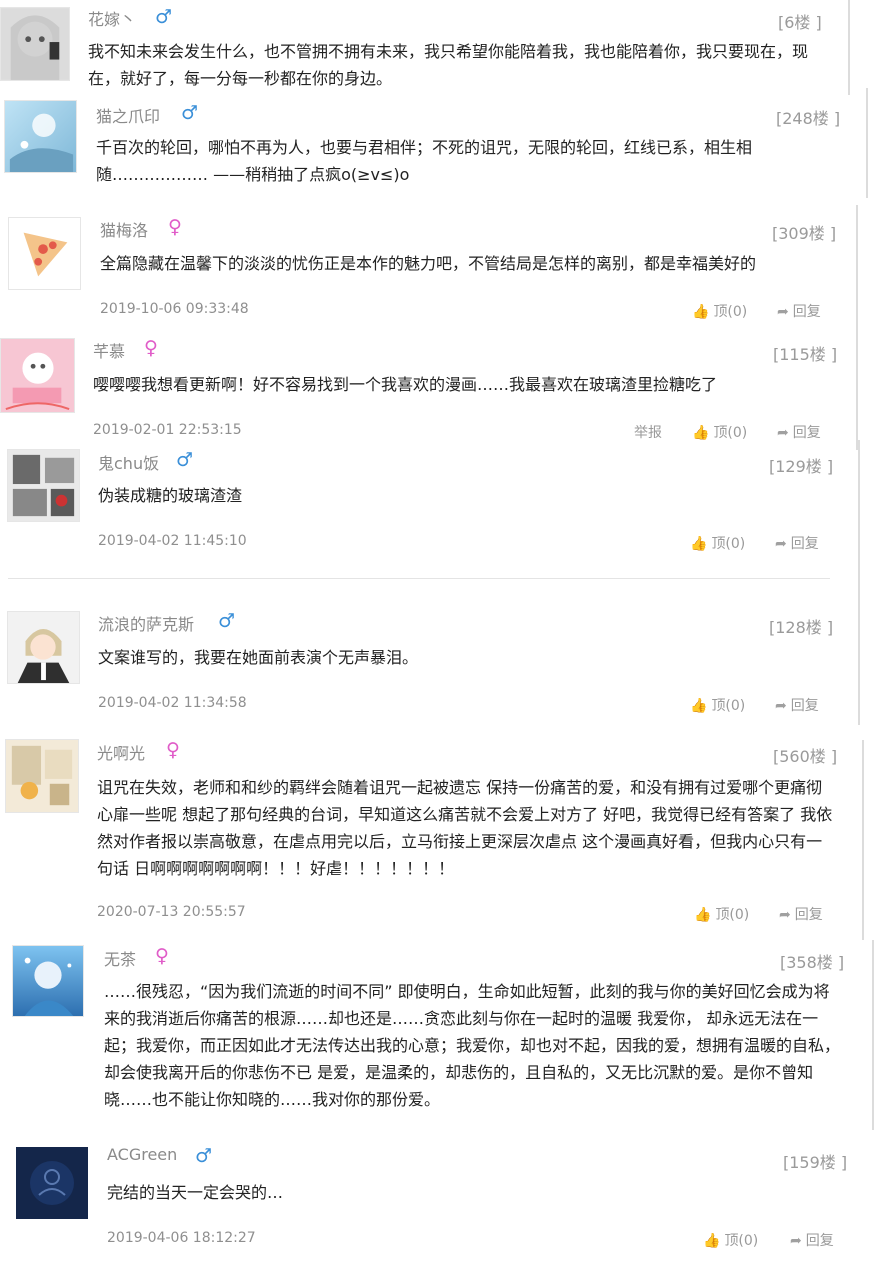 The image size is (891, 1280). What do you see at coordinates (120, 958) in the screenshot?
I see `username: 无茶` at bounding box center [120, 958].